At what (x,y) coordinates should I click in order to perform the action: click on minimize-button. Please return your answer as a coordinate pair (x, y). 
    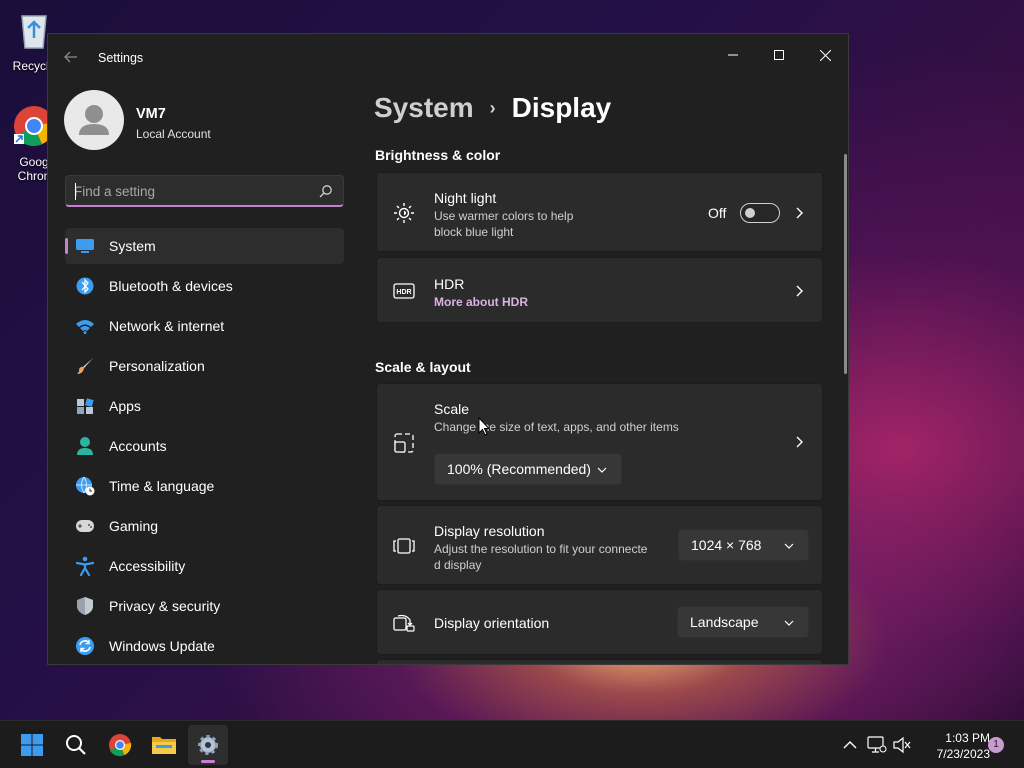
    Looking at the image, I should click on (733, 55).